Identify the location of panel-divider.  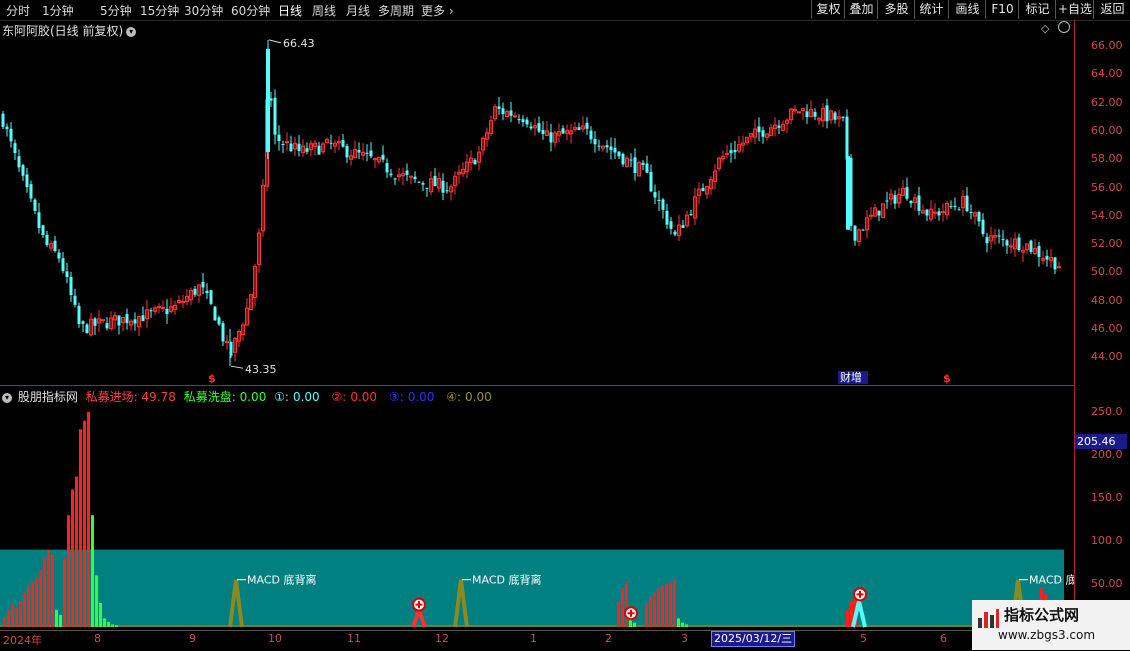
(537, 385).